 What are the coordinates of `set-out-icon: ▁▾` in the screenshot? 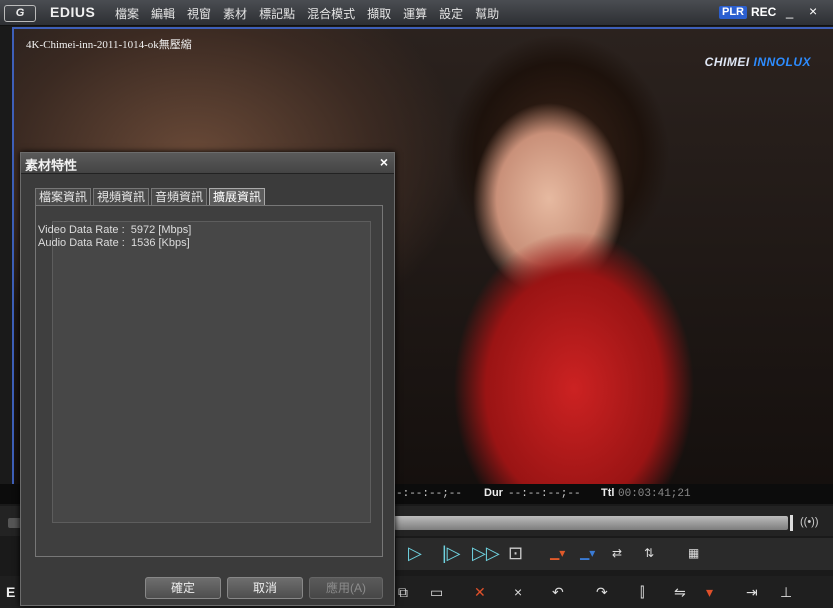 It's located at (587, 553).